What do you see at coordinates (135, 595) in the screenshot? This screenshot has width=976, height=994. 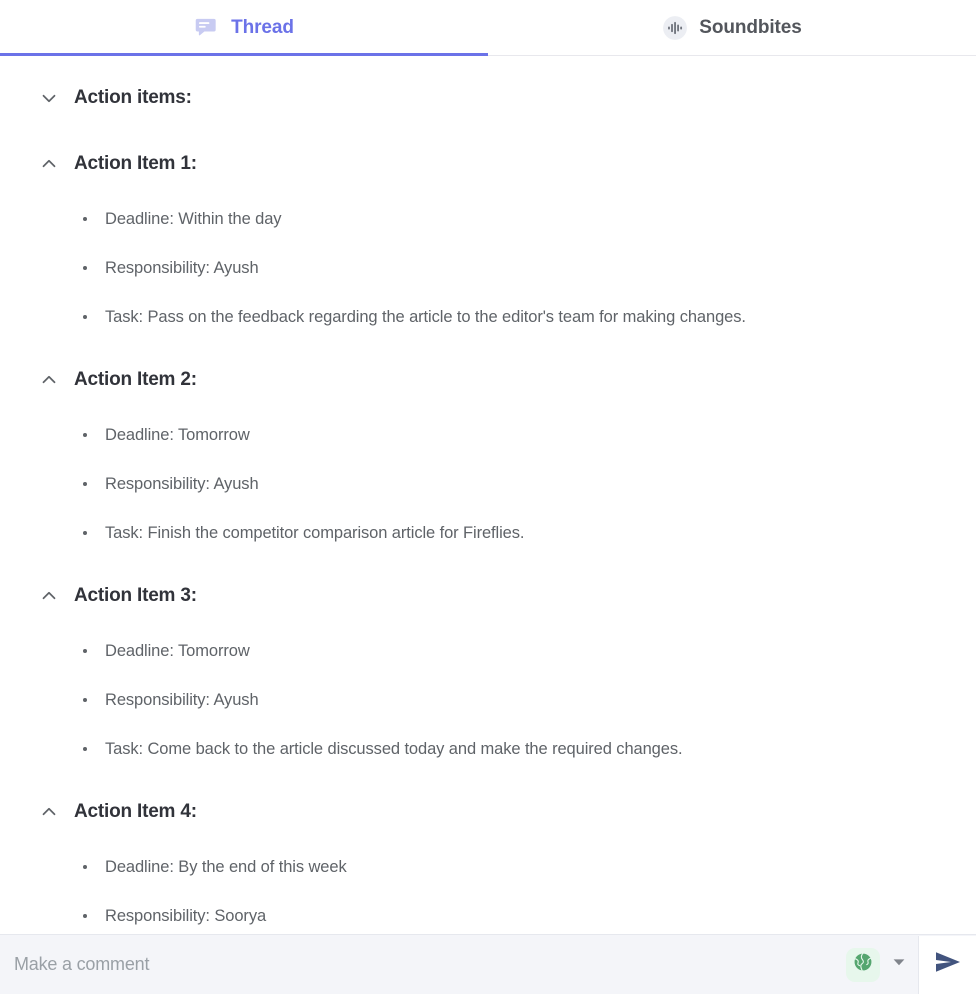 I see `action-item-title: Action Item 3:` at bounding box center [135, 595].